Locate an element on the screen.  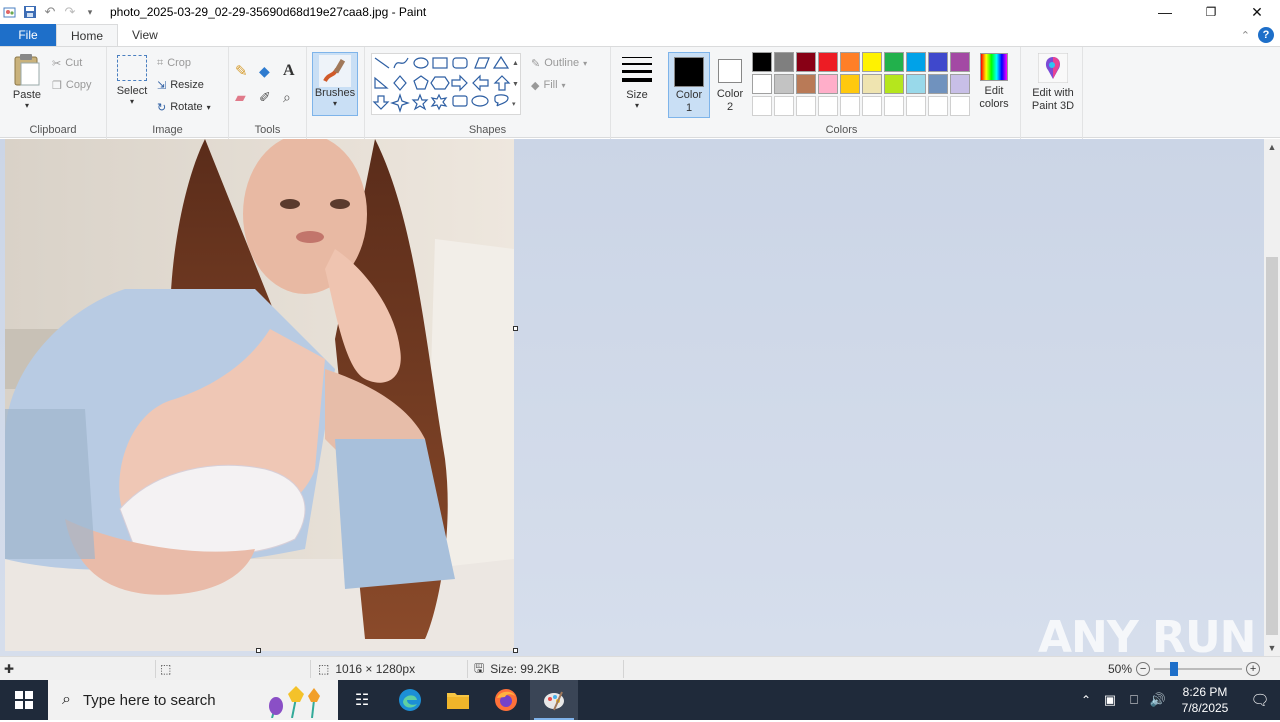
zoom-slider is located at coordinates (1198, 669).